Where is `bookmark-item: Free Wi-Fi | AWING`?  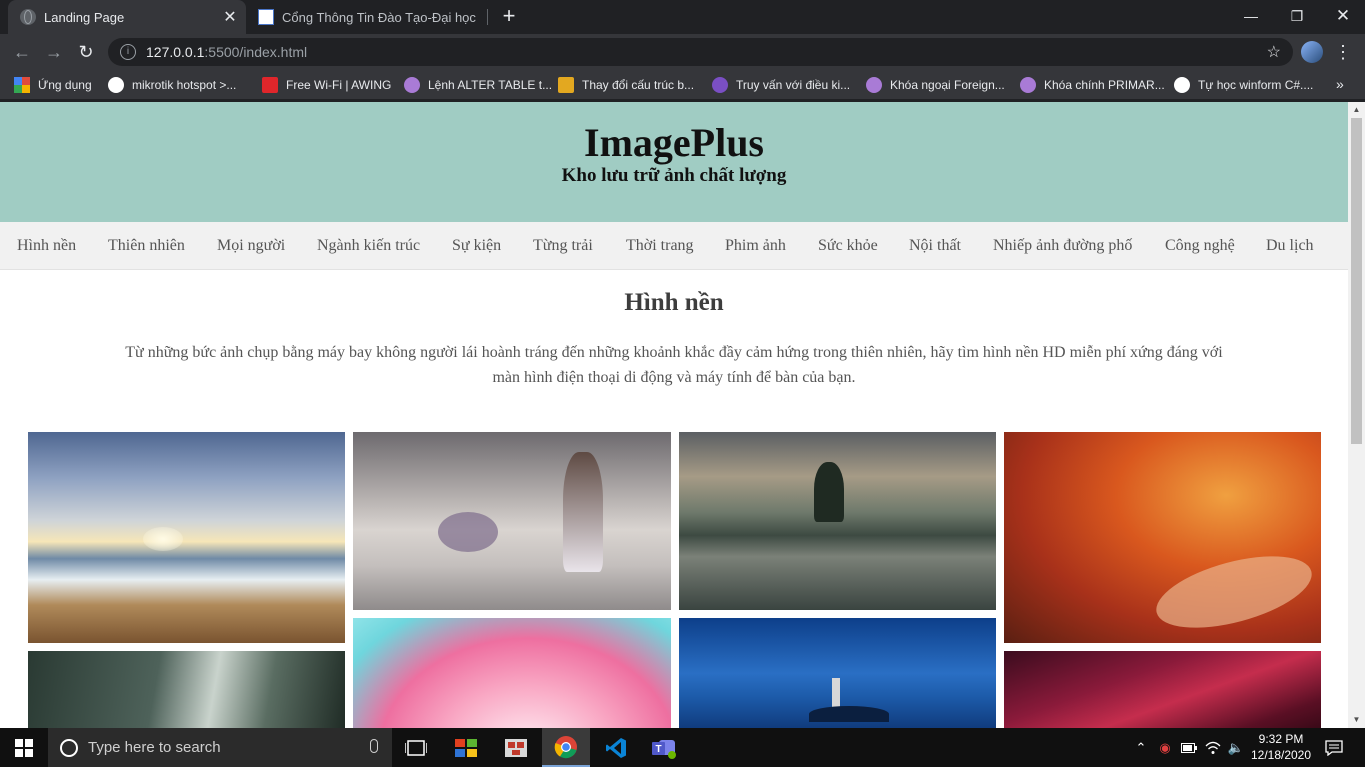 bookmark-item: Free Wi-Fi | AWING is located at coordinates (326, 85).